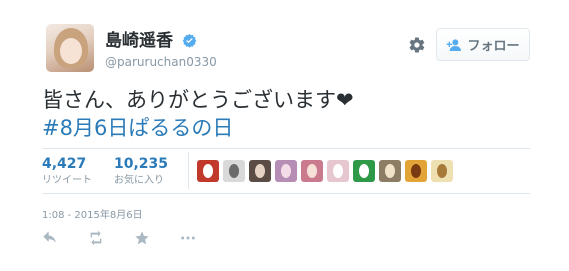 The image size is (569, 271). What do you see at coordinates (92, 213) in the screenshot?
I see `tweet-timestamp: 1:08 - 2015年8月6日` at bounding box center [92, 213].